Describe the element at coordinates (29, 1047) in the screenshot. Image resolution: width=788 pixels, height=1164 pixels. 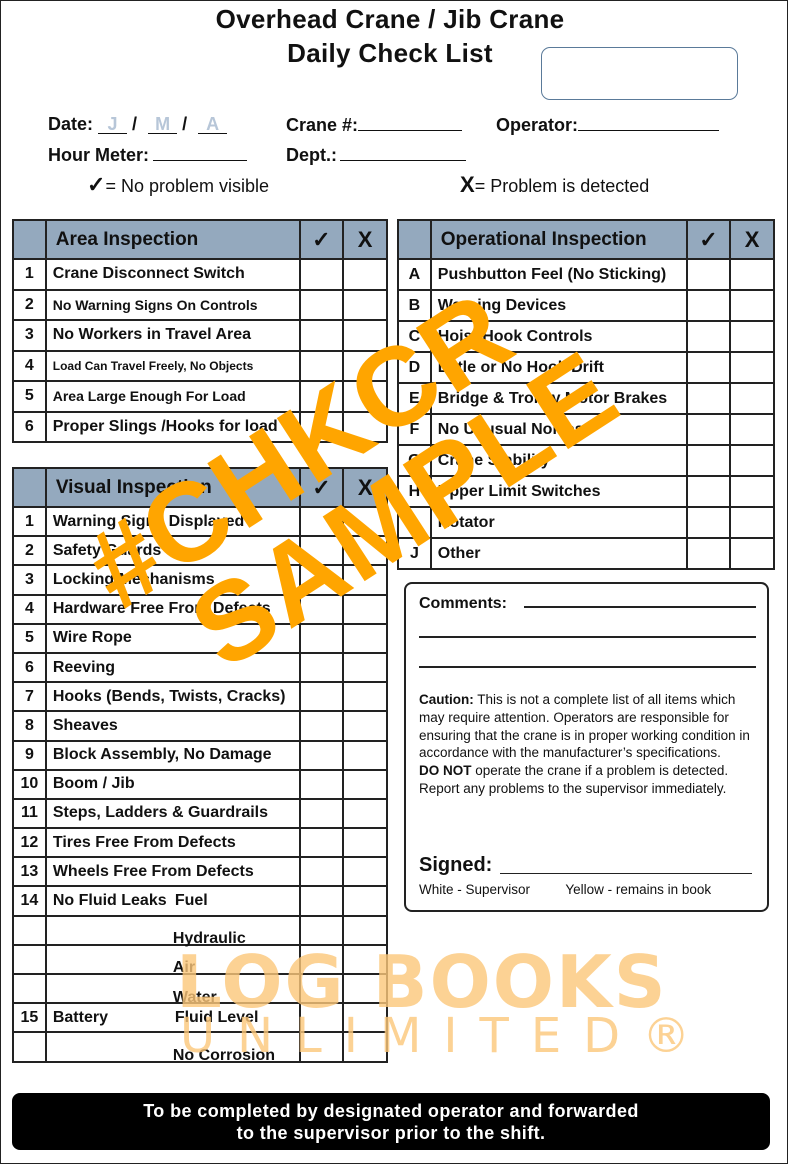
I see `item-number` at that location.